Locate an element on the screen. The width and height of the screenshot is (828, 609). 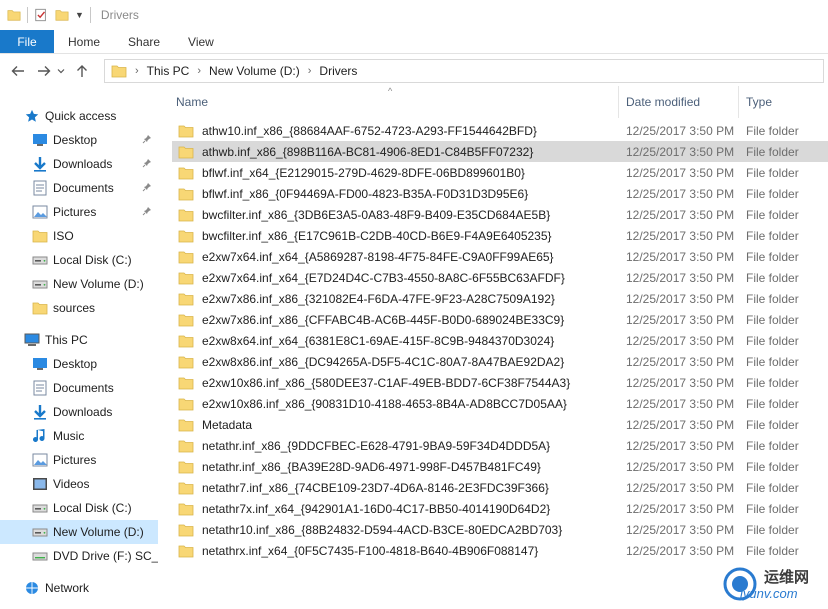
nav-item-videos: Videos is located at coordinates (79, 484).